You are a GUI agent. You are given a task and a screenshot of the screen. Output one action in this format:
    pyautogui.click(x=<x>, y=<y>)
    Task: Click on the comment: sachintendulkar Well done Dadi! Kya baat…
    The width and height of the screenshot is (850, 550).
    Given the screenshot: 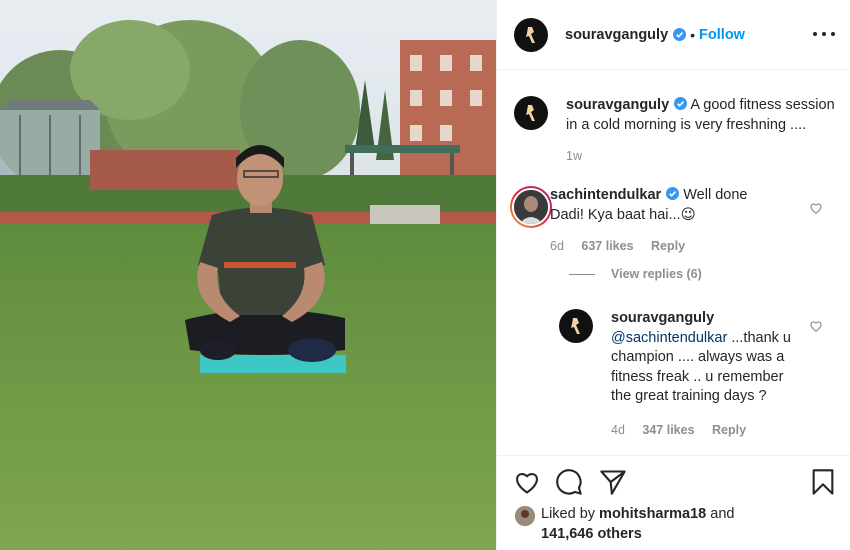 What is the action you would take?
    pyautogui.click(x=647, y=219)
    